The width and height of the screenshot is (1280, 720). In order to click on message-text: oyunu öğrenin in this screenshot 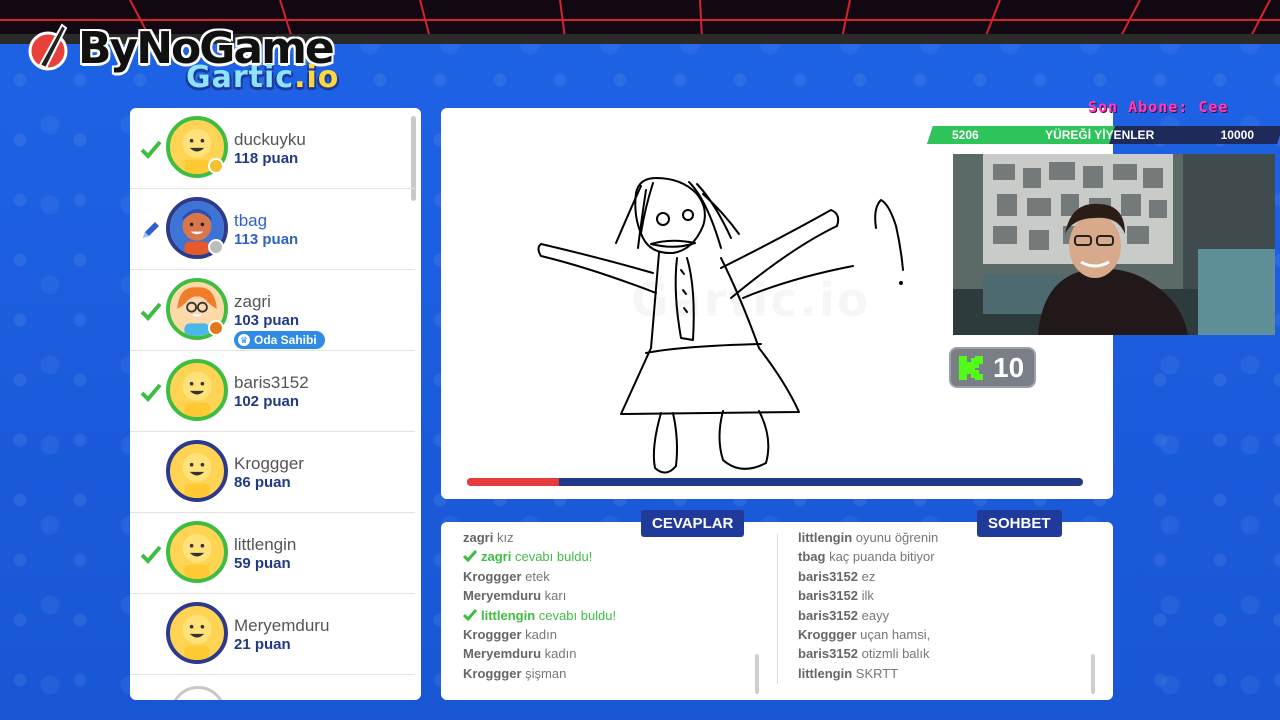, I will do `click(897, 537)`.